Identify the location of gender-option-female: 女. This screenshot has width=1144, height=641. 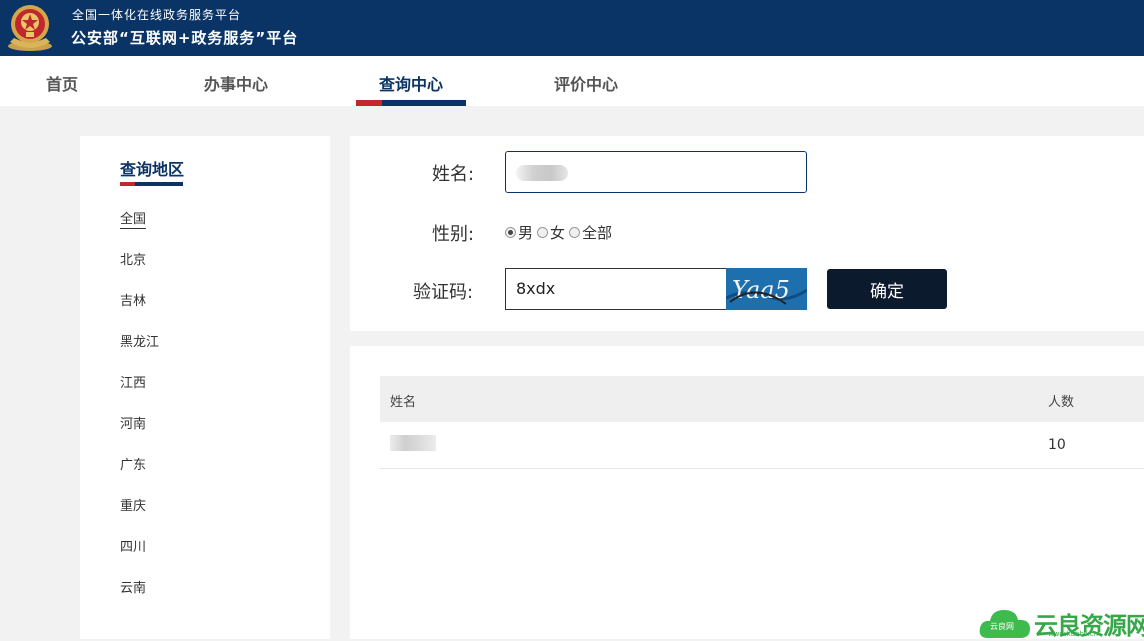
(551, 232).